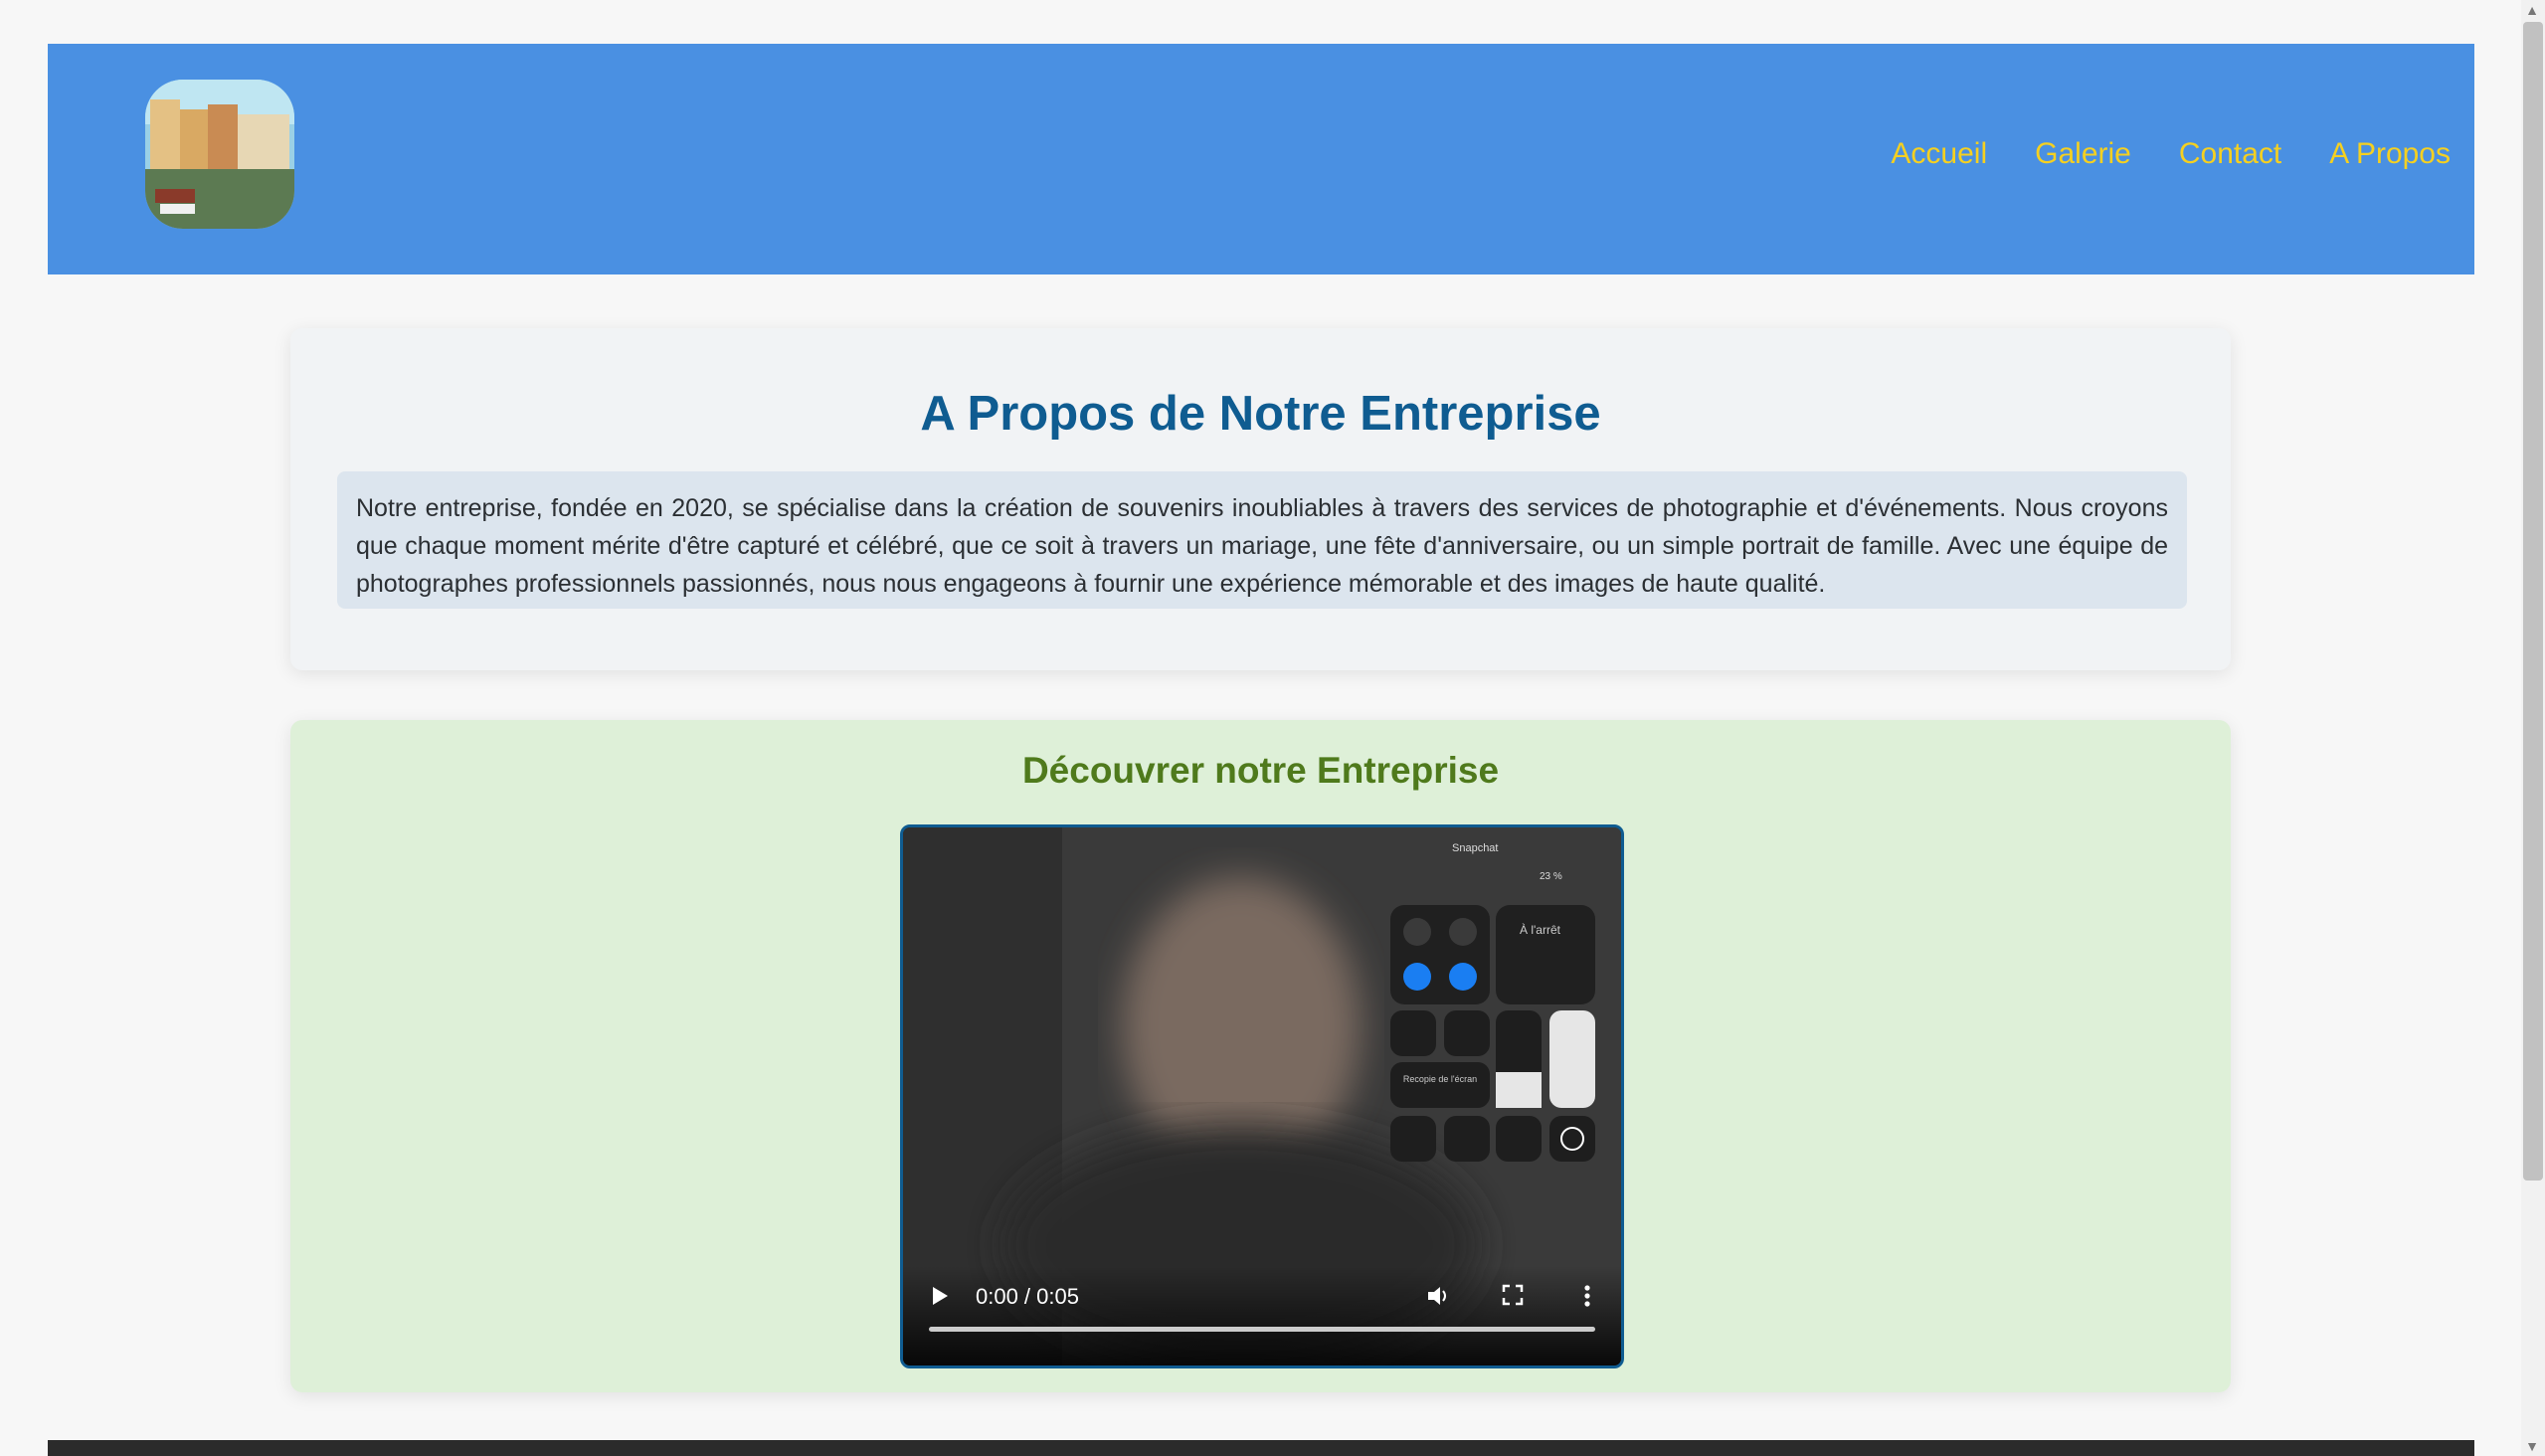 Image resolution: width=2545 pixels, height=1456 pixels. Describe the element at coordinates (1028, 1296) in the screenshot. I see `video-time: 0:00 / 0:05` at that location.